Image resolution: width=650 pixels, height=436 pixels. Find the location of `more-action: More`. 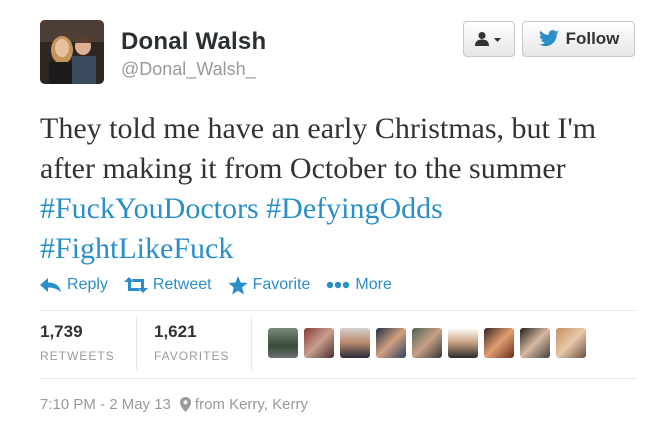

more-action: More is located at coordinates (359, 285).